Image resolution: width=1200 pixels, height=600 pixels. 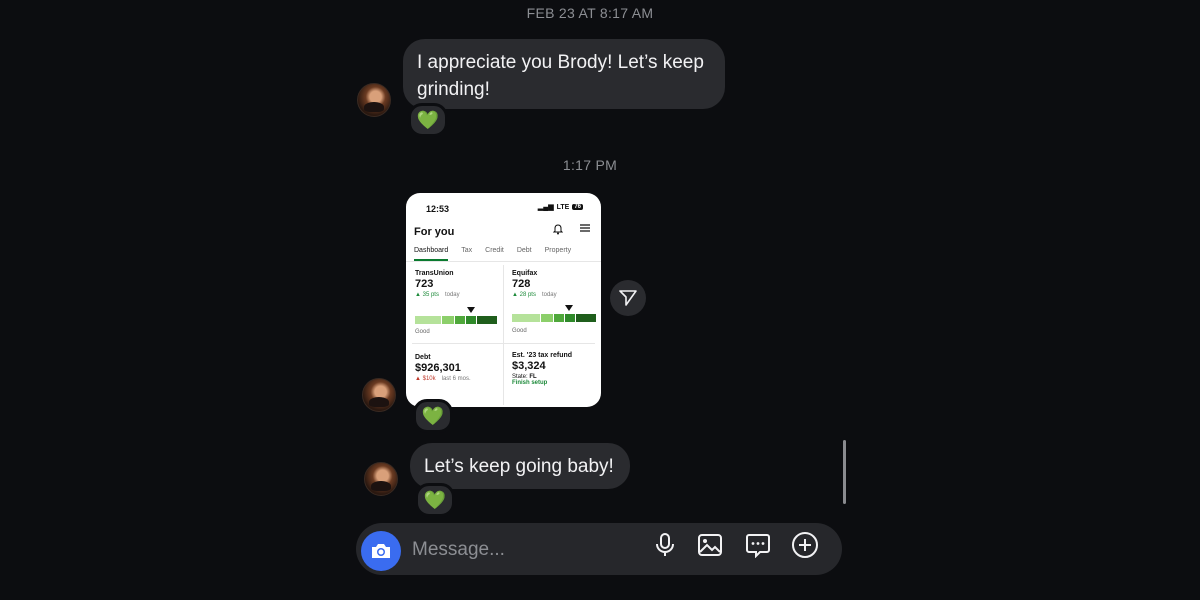 I want to click on timestamp: 1:17 PM, so click(x=590, y=165).